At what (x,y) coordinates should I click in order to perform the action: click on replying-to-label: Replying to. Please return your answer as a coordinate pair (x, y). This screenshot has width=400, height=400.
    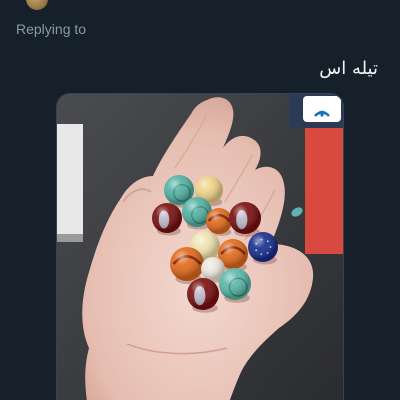
    Looking at the image, I should click on (51, 29).